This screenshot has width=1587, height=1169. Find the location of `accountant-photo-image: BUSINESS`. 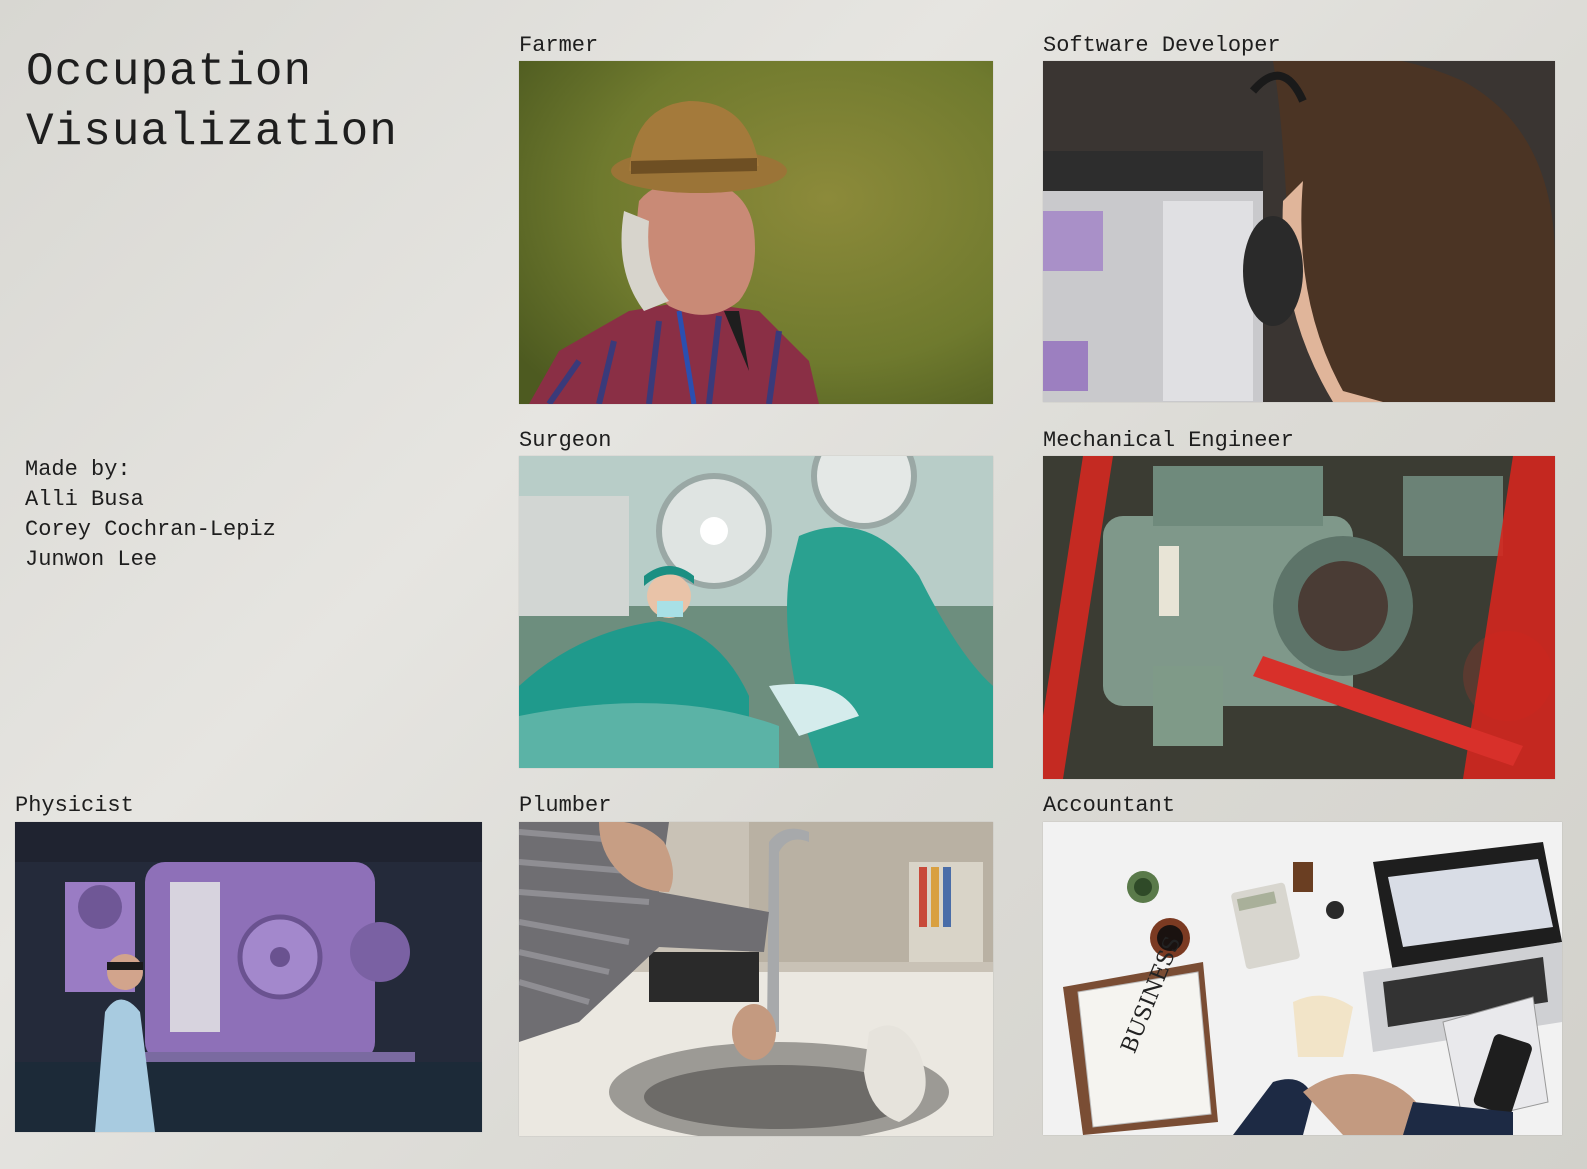

accountant-photo-image: BUSINESS is located at coordinates (1302, 978).